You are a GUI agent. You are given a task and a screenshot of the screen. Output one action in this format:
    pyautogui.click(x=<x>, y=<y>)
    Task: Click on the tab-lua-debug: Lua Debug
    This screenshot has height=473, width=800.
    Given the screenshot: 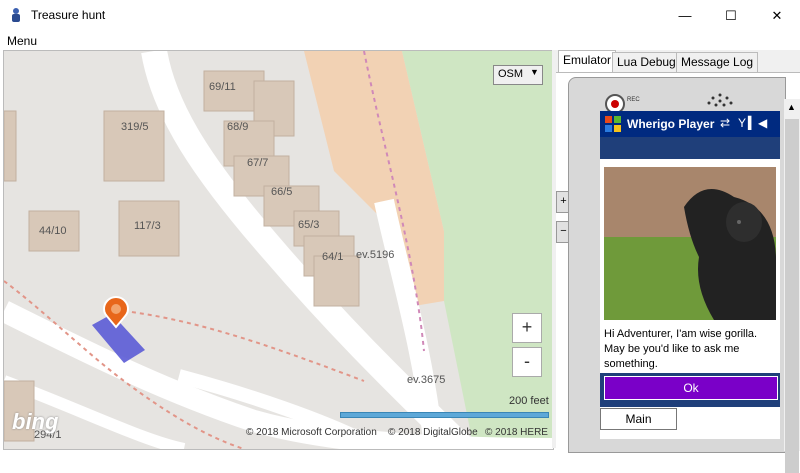 What is the action you would take?
    pyautogui.click(x=646, y=62)
    